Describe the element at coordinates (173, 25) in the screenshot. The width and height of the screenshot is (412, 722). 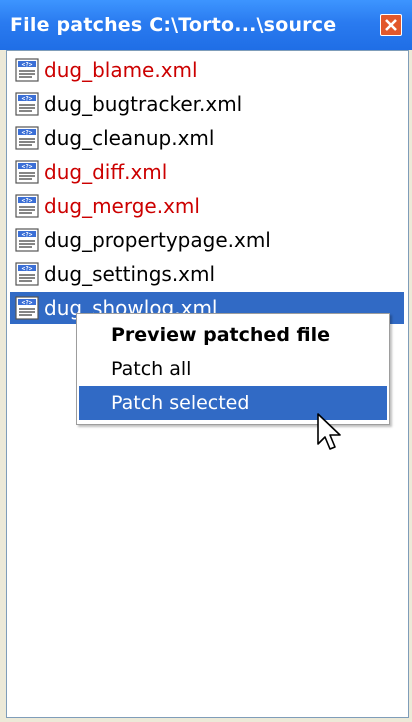
I see `window-title: File patches C:\Torto...\source` at that location.